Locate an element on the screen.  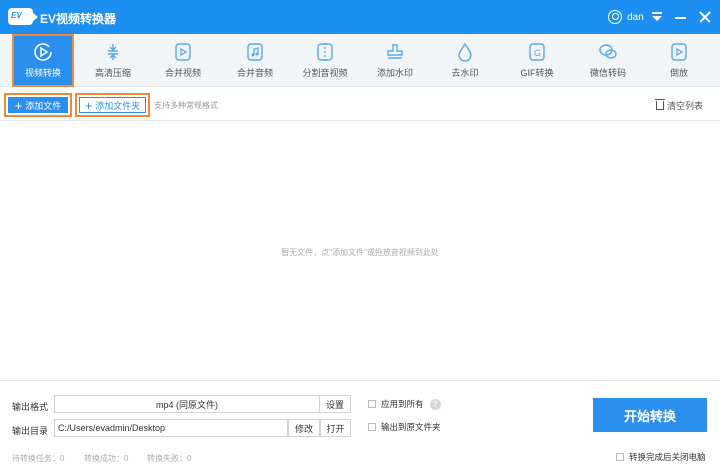
svg-text: G is located at coordinates (537, 53).